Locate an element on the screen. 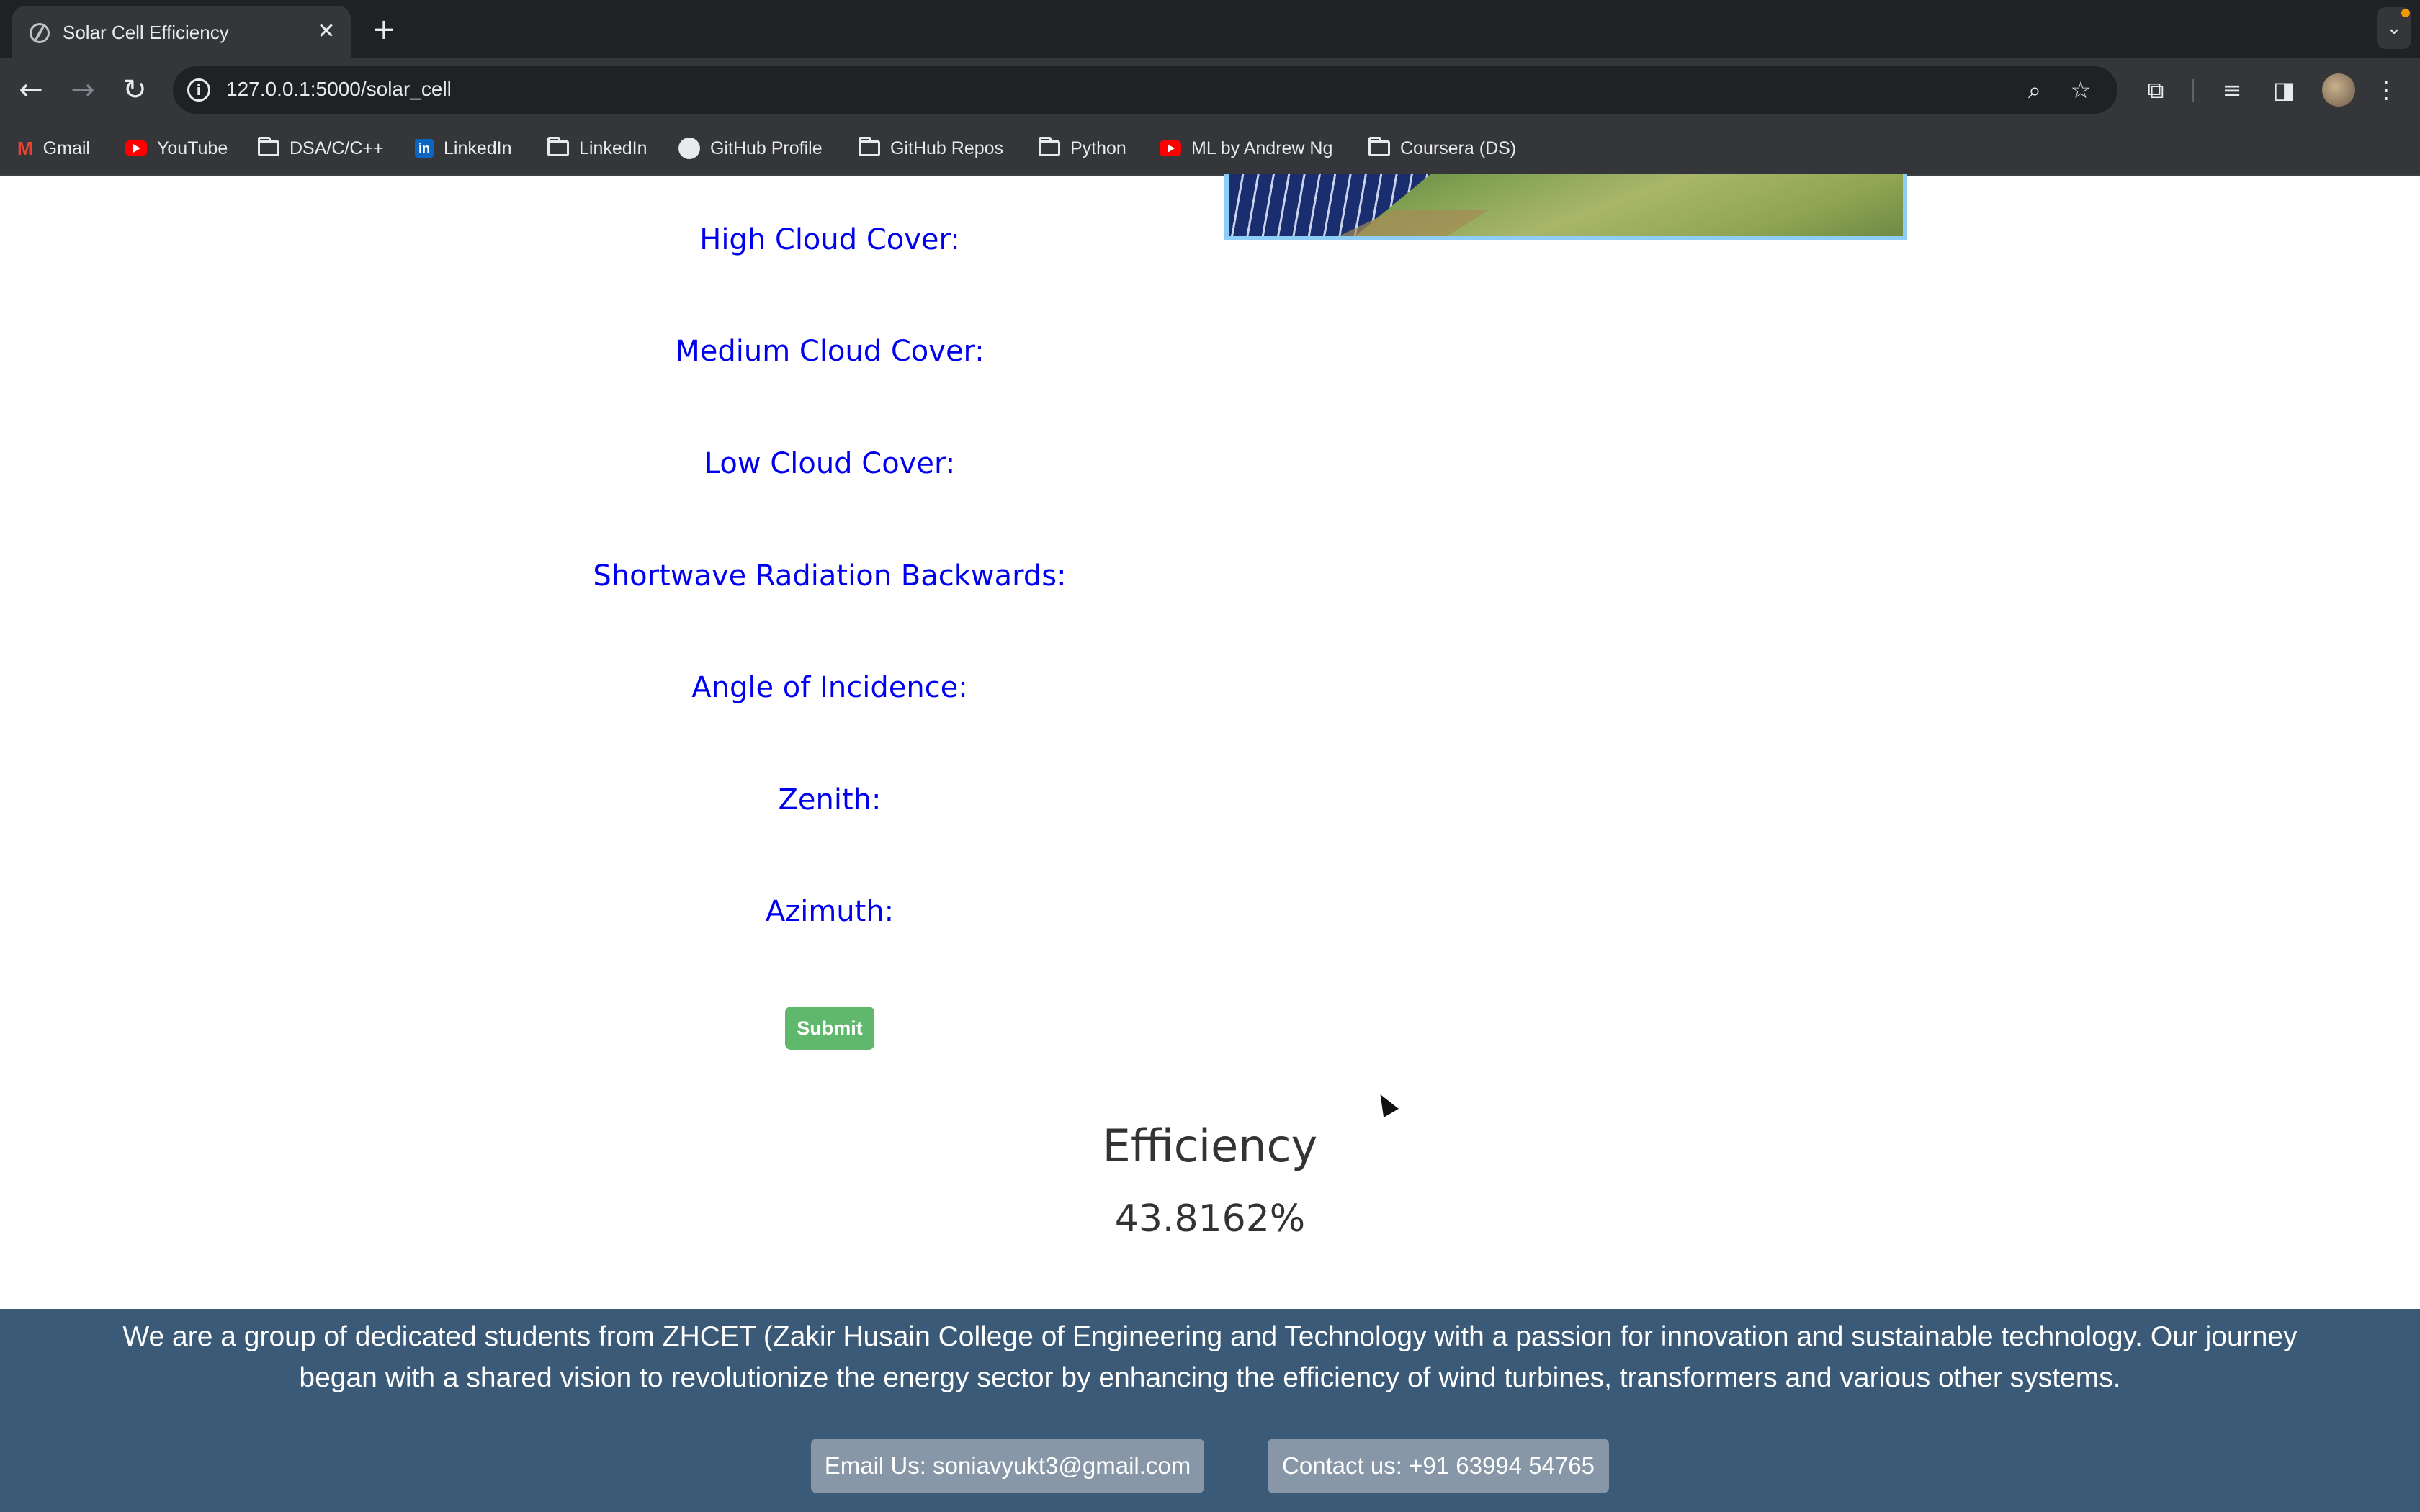 This screenshot has height=1512, width=2420. mouse-cursor is located at coordinates (1386, 1103).